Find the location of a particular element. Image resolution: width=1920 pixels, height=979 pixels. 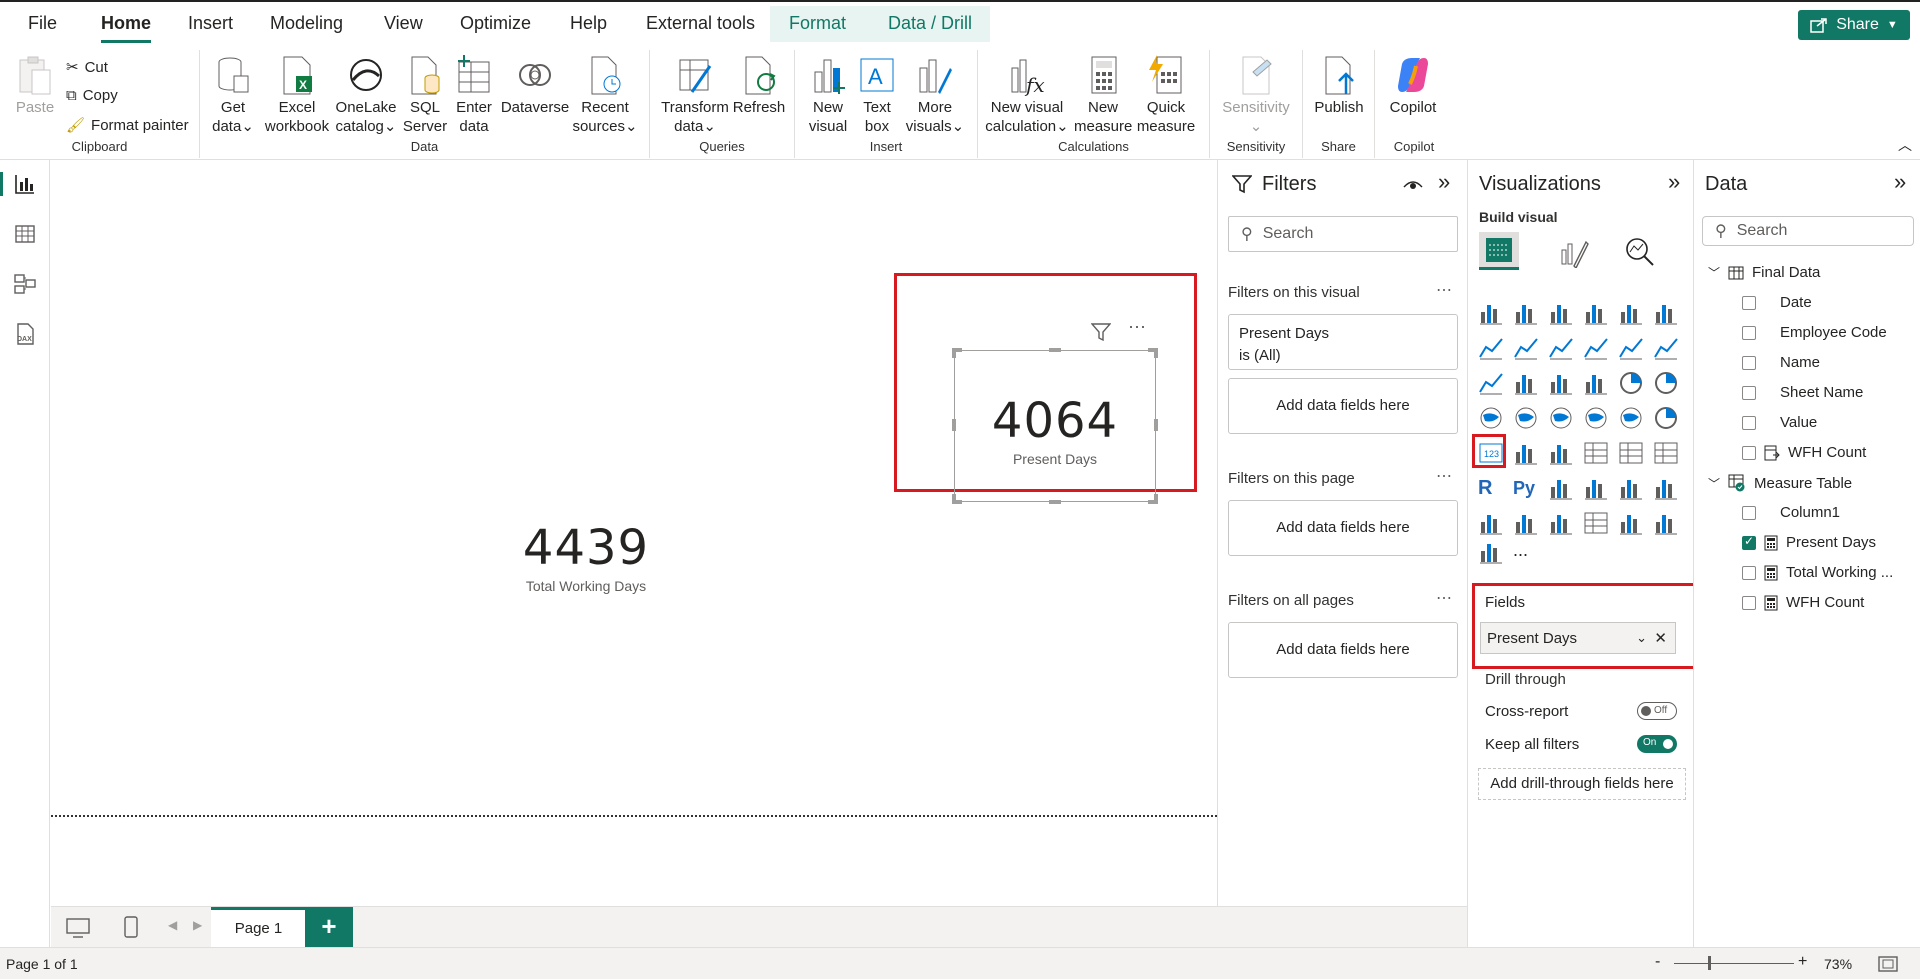

report-view-icon is located at coordinates (25, 184).